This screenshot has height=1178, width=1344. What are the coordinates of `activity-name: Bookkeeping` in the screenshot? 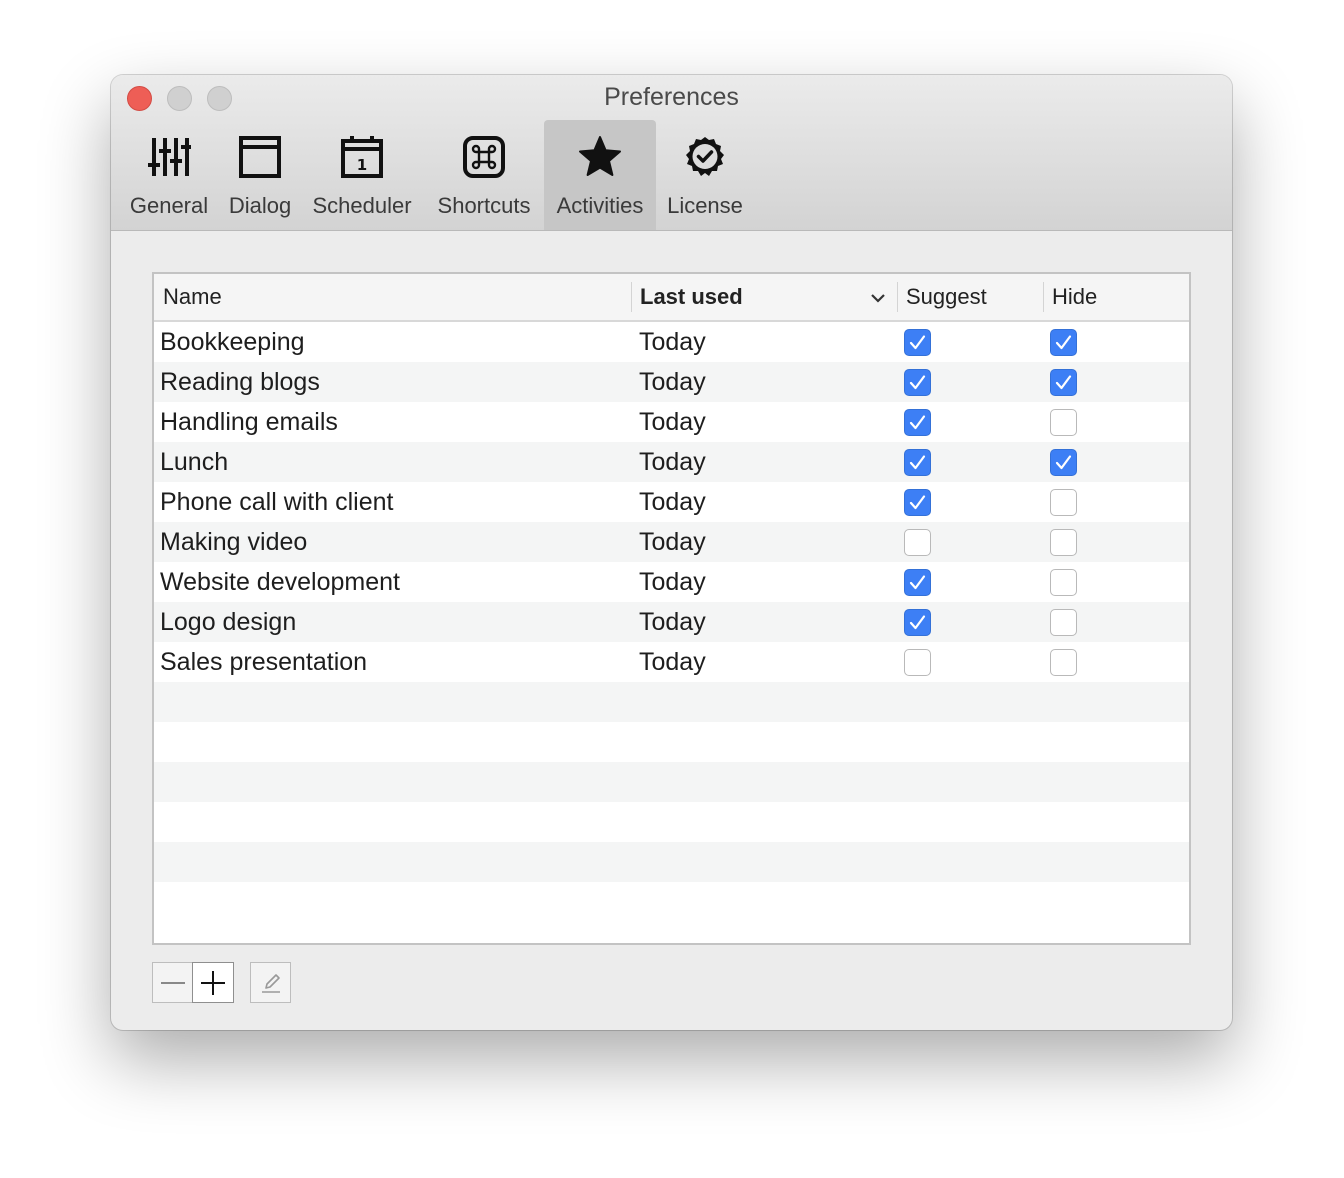 It's located at (232, 342).